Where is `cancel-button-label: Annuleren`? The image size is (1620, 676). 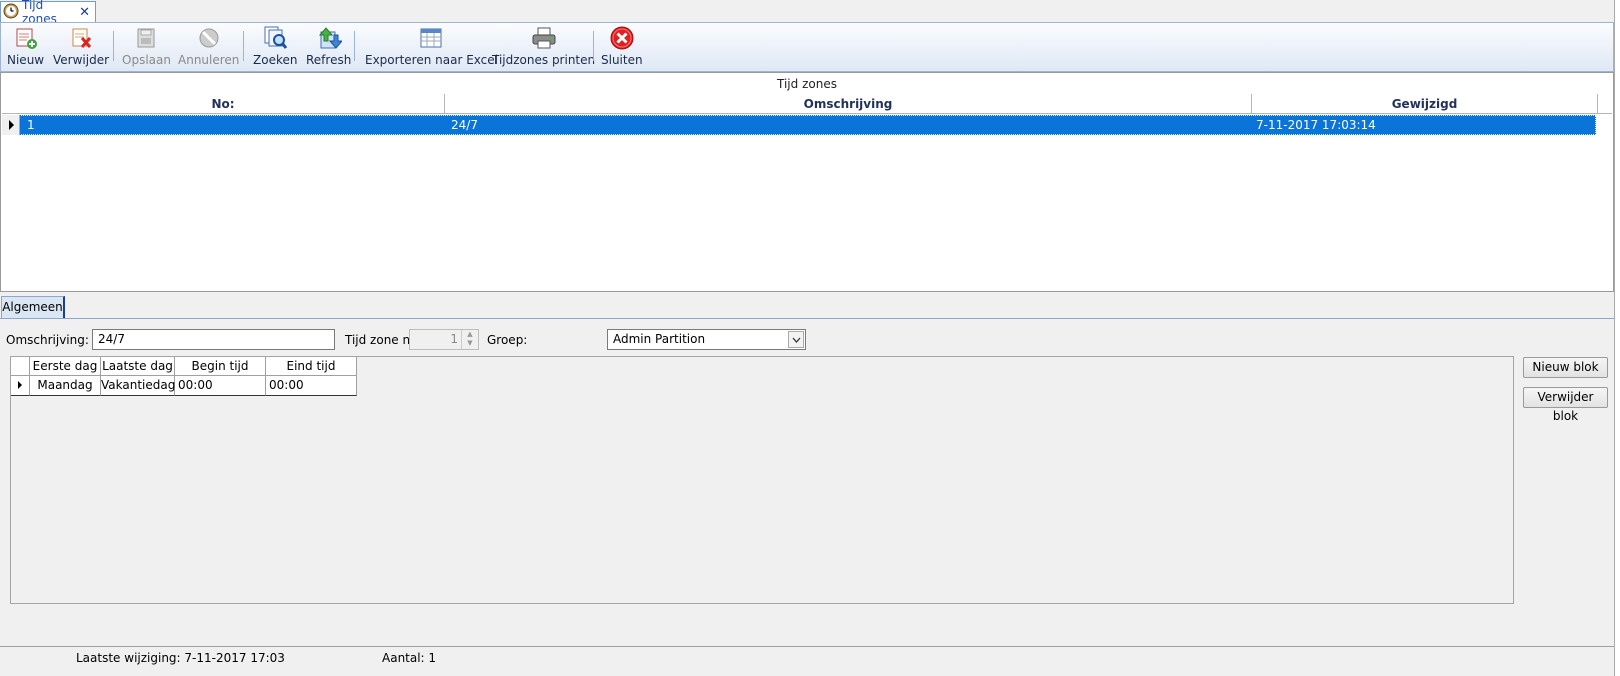
cancel-button-label: Annuleren is located at coordinates (209, 60).